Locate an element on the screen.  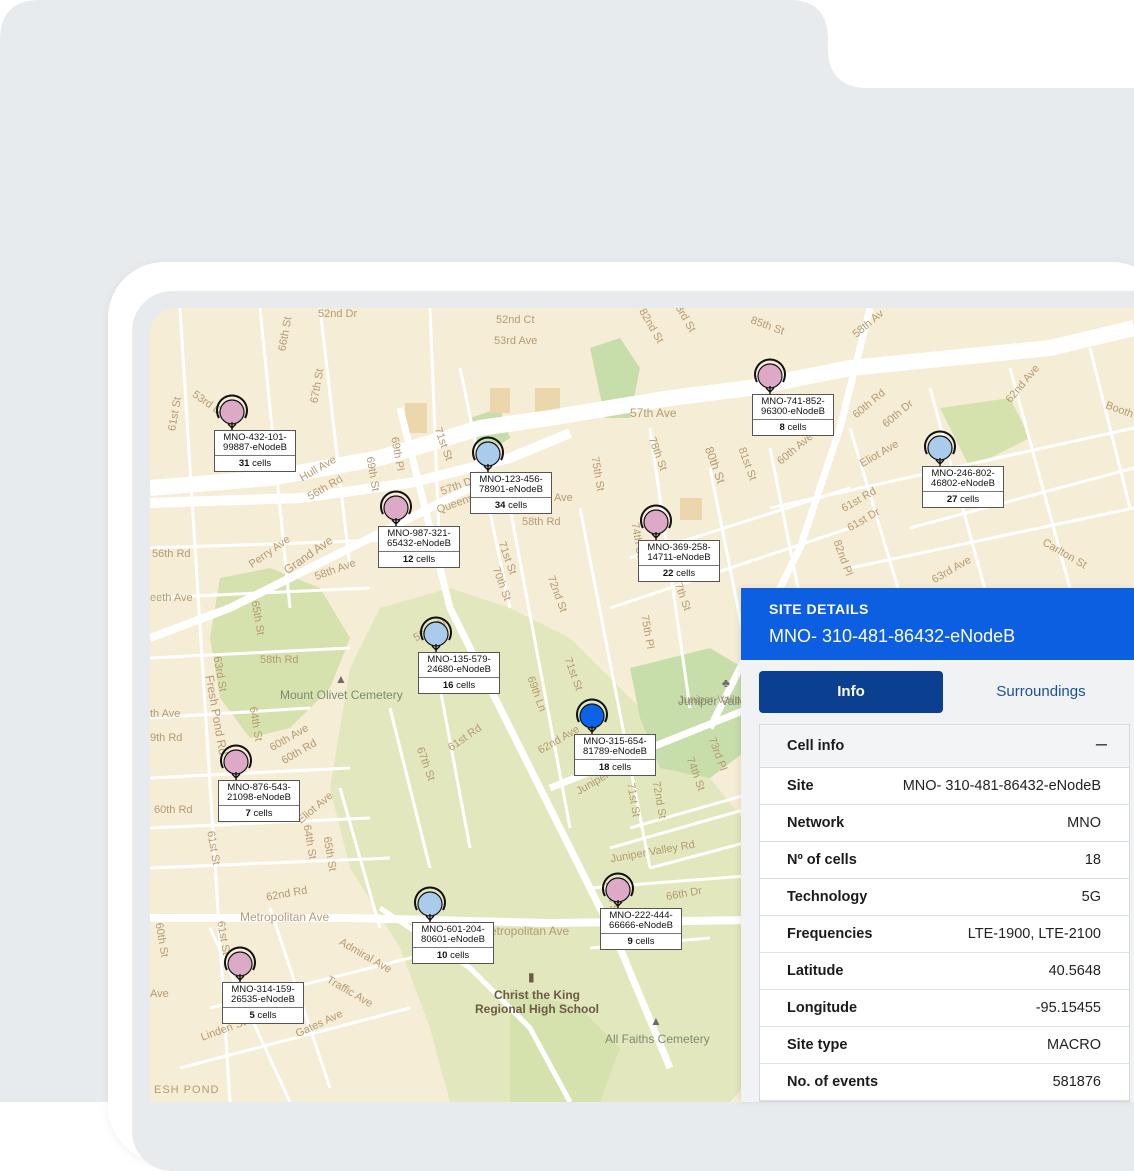
site-label-card: MNO-741-852-96300-eNodeB 8 cells is located at coordinates (793, 415).